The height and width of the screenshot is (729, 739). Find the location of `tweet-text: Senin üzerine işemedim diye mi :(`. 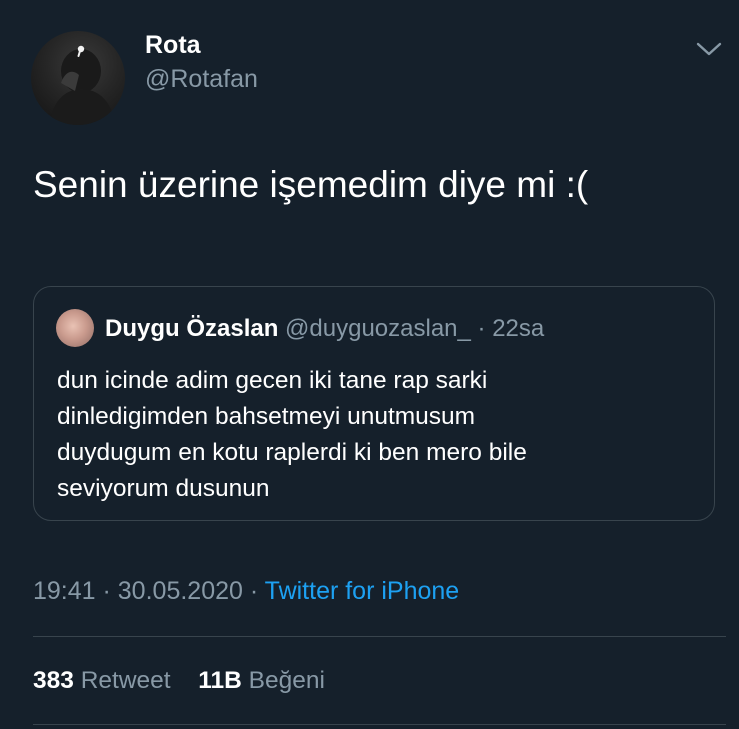

tweet-text: Senin üzerine işemedim diye mi :( is located at coordinates (311, 184).